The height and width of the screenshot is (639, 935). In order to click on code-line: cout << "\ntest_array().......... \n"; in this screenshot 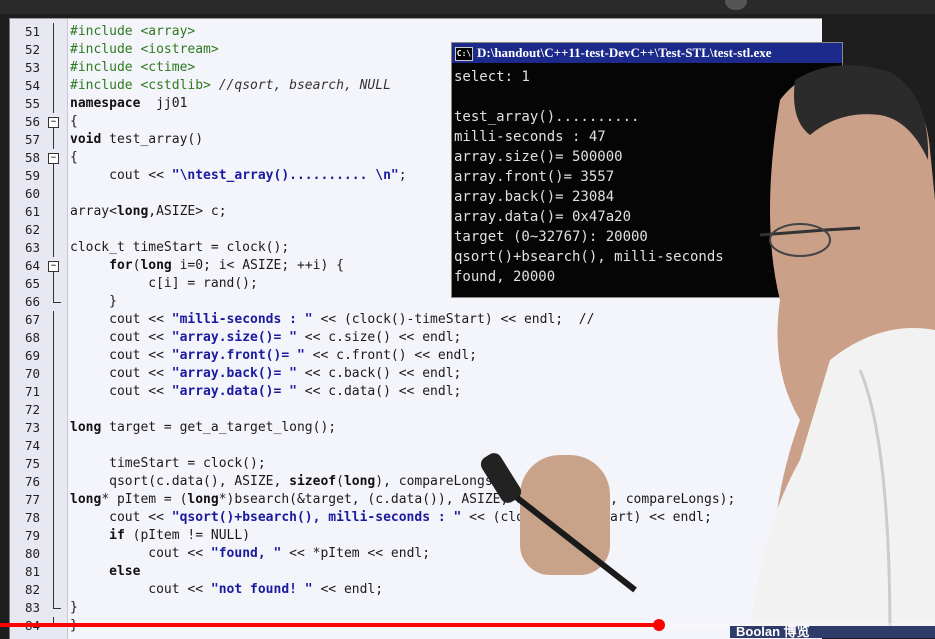, I will do `click(238, 176)`.